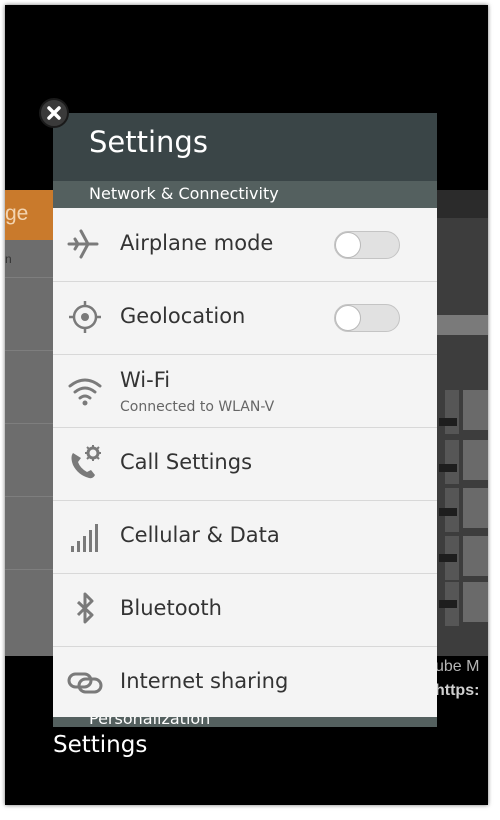 This screenshot has width=500, height=820. Describe the element at coordinates (17, 213) in the screenshot. I see `background-app-header-text: ge` at that location.